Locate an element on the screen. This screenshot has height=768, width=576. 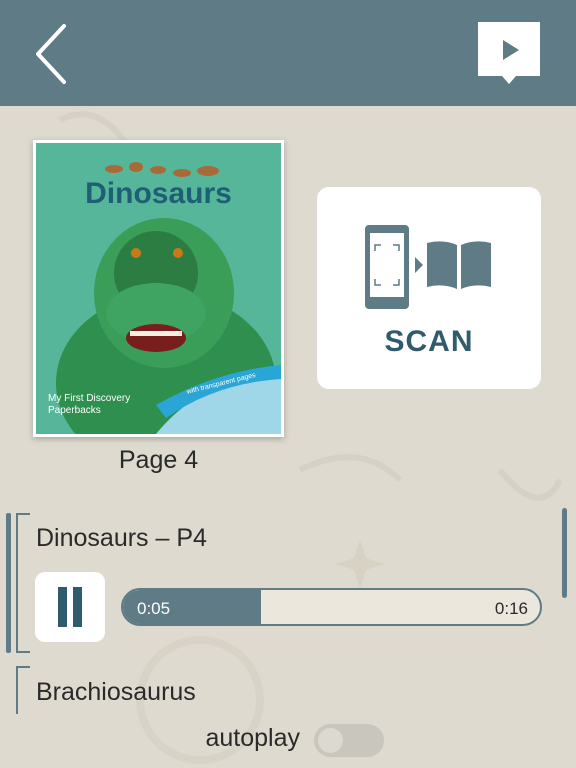
top-bar is located at coordinates (288, 53).